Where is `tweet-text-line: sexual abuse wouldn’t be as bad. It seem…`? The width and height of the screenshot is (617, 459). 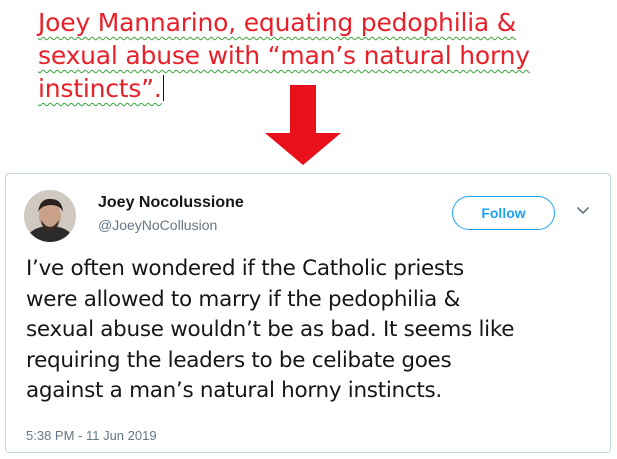
tweet-text-line: sexual abuse wouldn’t be as bad. It seem… is located at coordinates (270, 329).